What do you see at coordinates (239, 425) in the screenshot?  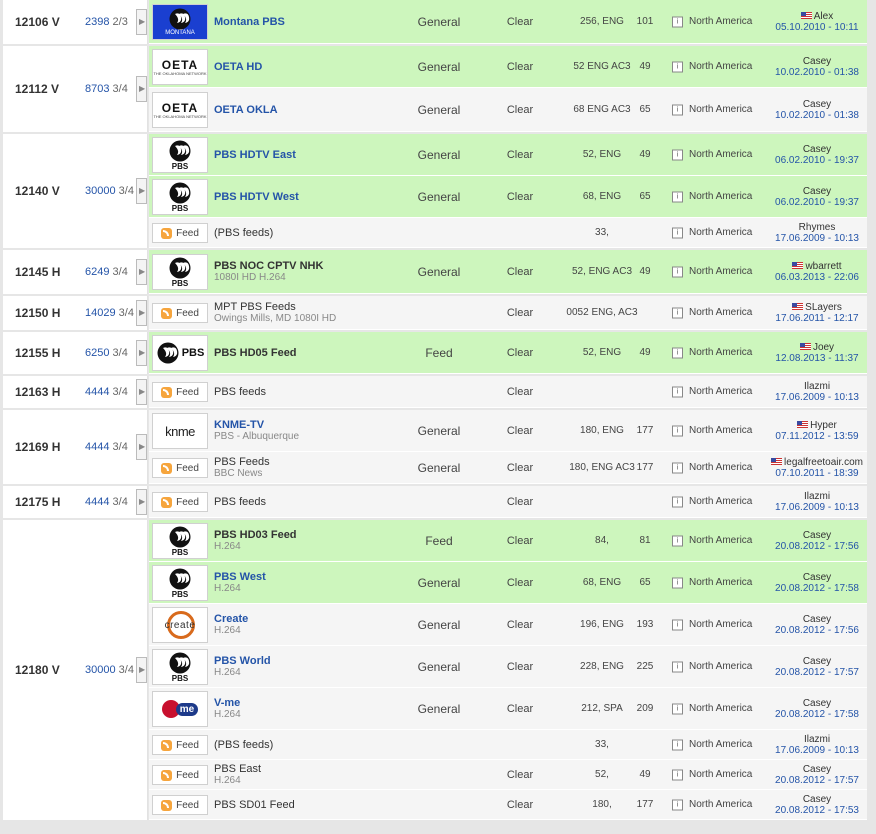 I see `channel-name: KNME-TV` at bounding box center [239, 425].